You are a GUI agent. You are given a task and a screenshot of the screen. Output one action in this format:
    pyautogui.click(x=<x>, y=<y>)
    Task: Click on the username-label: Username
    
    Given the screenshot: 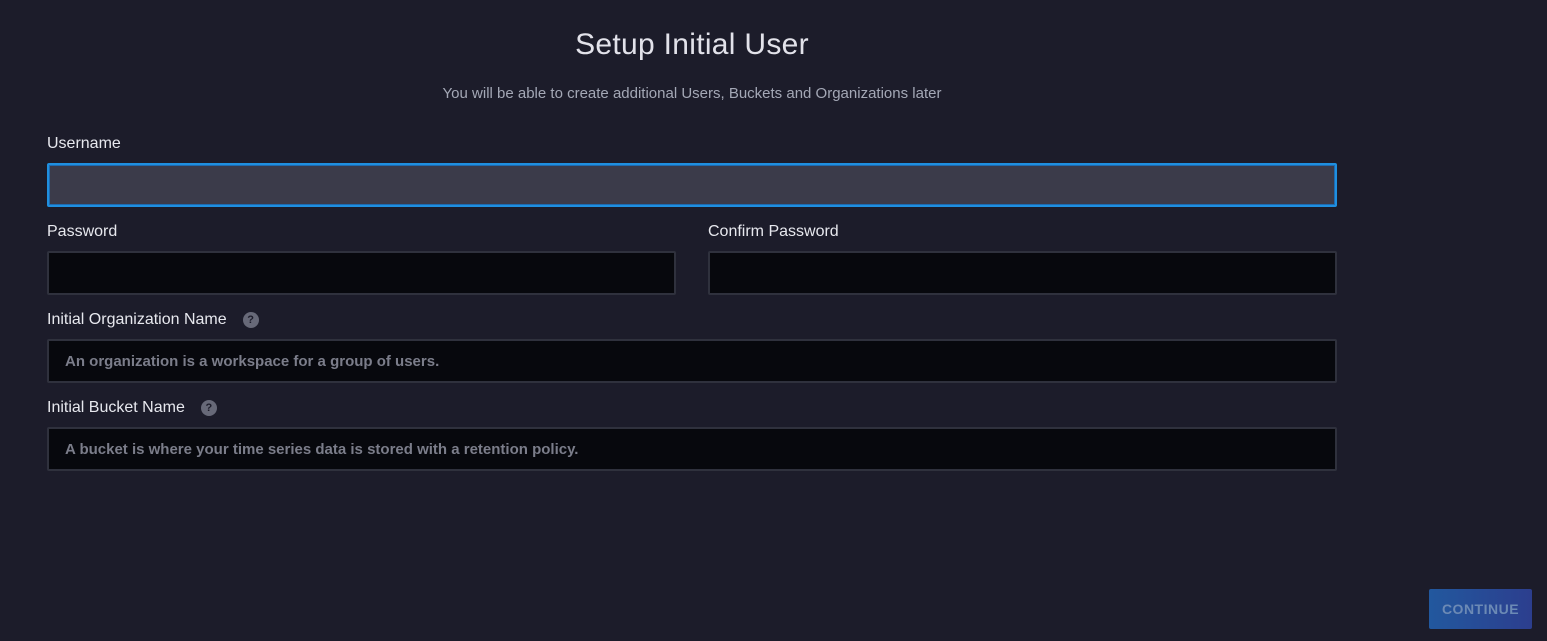 What is the action you would take?
    pyautogui.click(x=84, y=144)
    